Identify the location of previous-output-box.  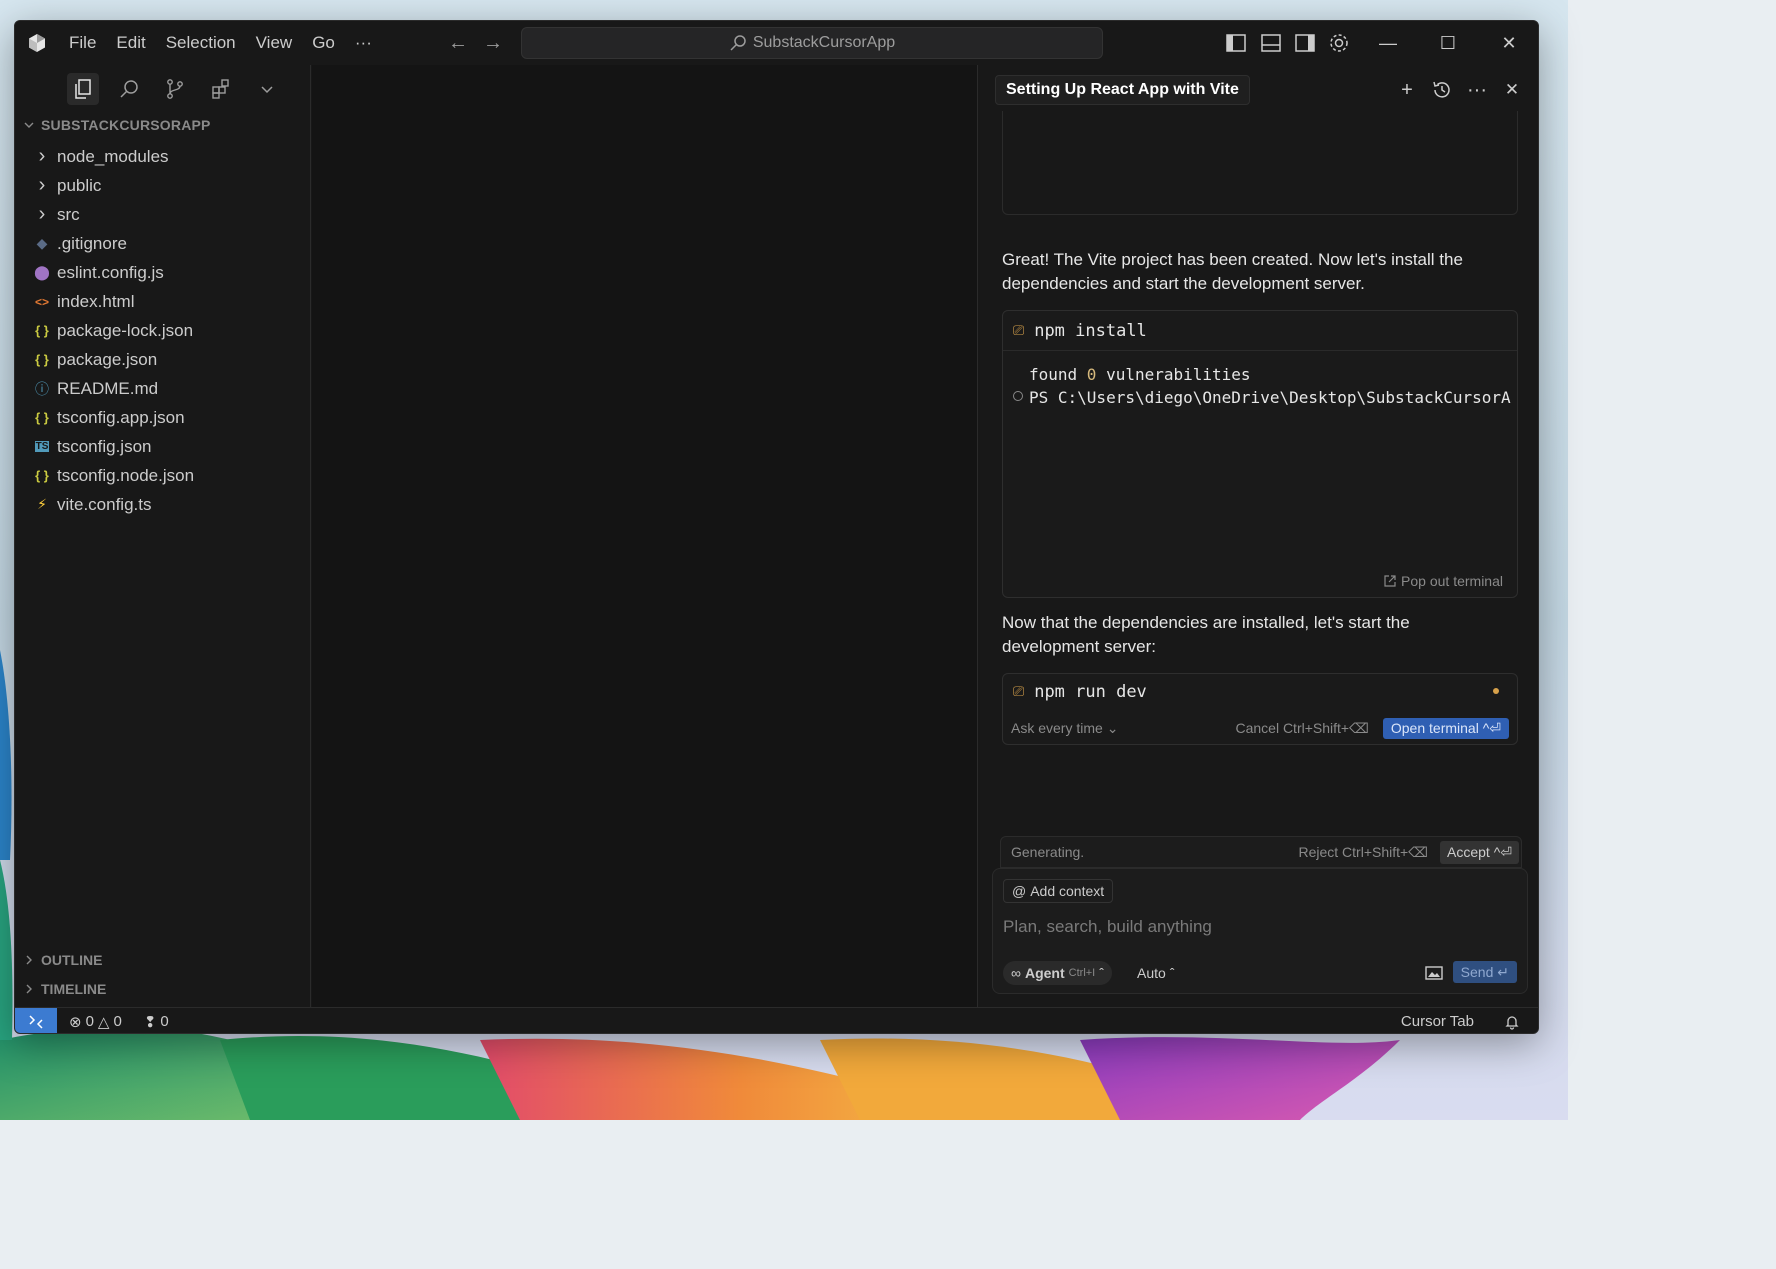
(1260, 163).